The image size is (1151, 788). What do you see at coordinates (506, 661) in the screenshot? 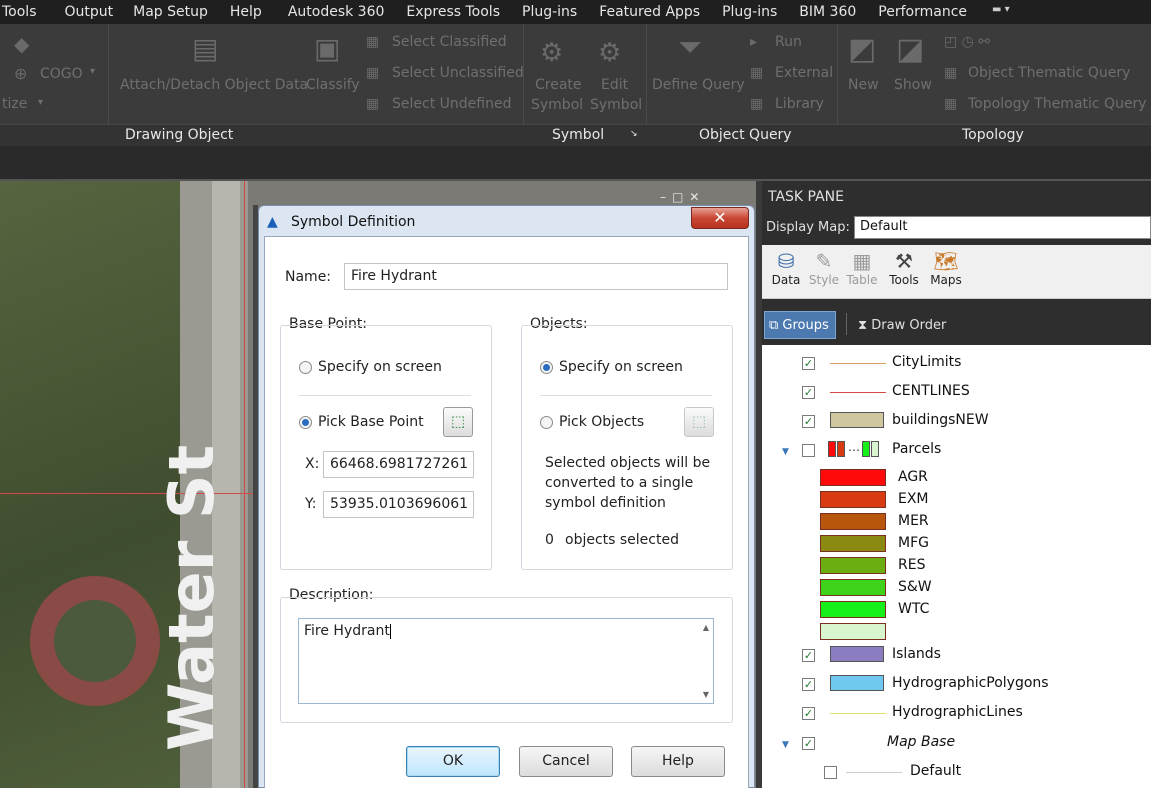
I see `description-textarea: Fire Hydrant ▲ ▼` at bounding box center [506, 661].